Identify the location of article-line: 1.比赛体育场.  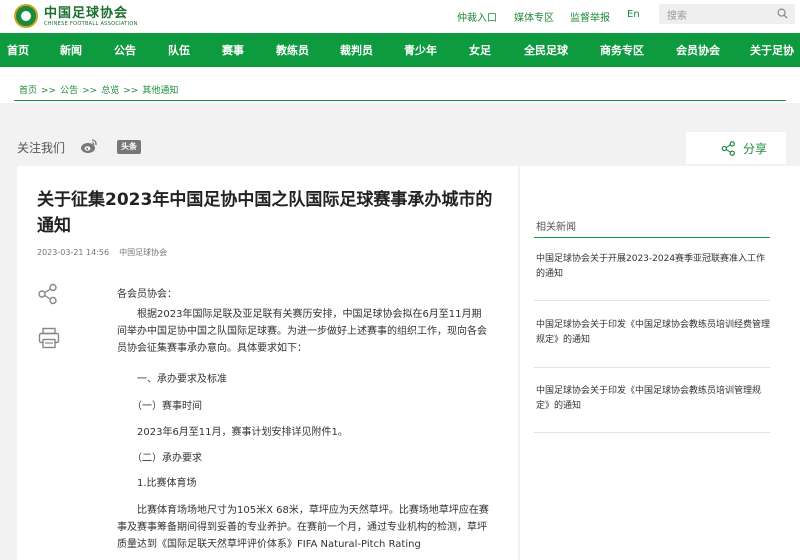
(157, 483).